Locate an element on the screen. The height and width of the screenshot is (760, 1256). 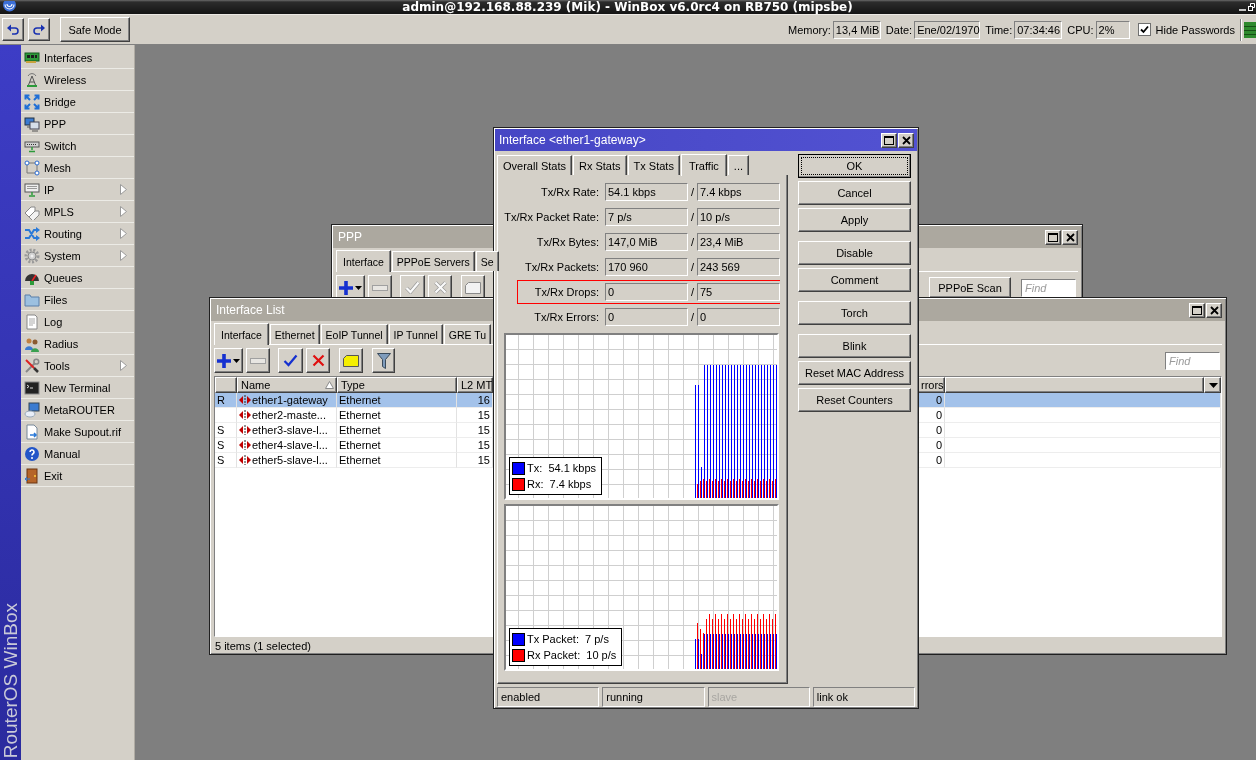
window-title: PPP is located at coordinates (350, 237).